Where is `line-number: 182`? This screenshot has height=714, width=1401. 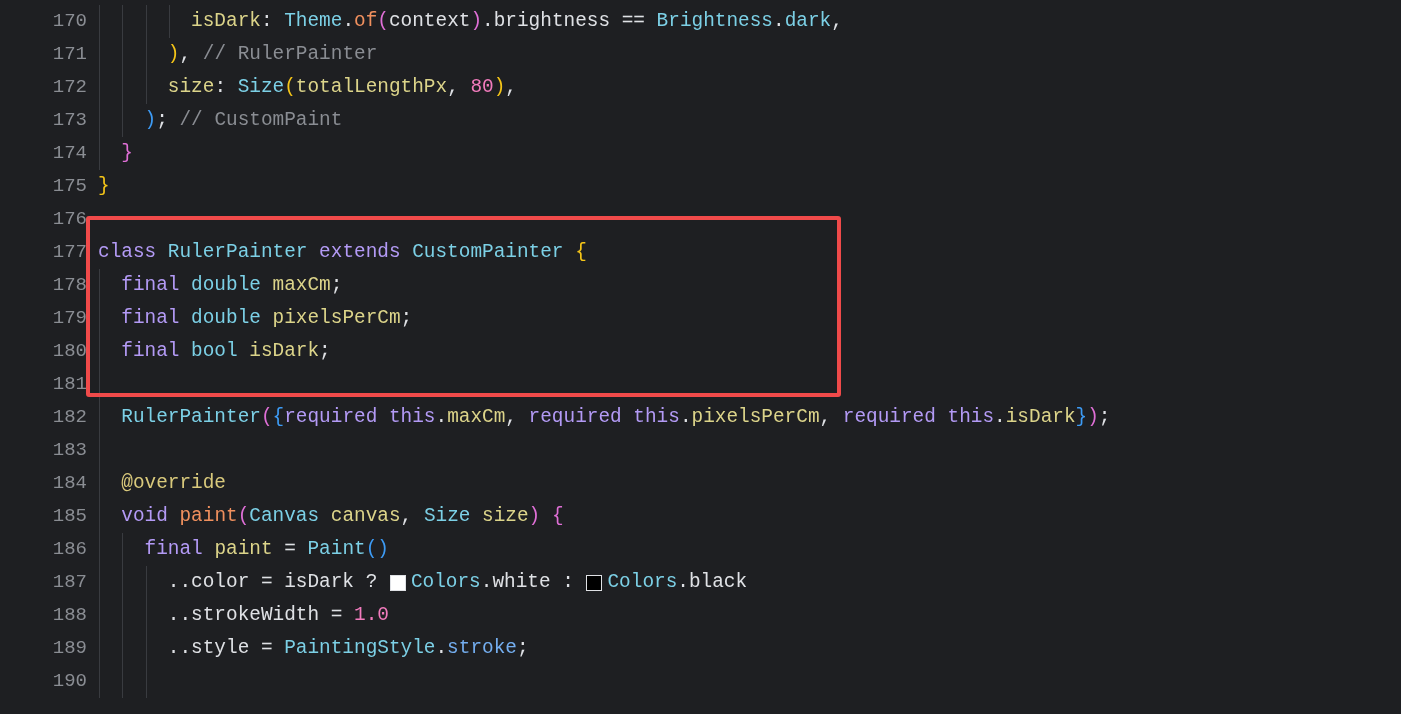 line-number: 182 is located at coordinates (69, 418).